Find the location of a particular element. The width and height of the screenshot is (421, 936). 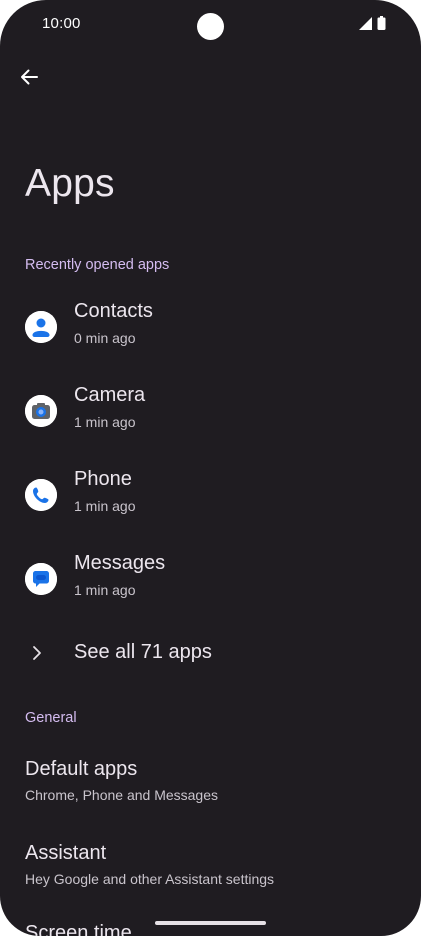

chevron-right-icon is located at coordinates (37, 653).